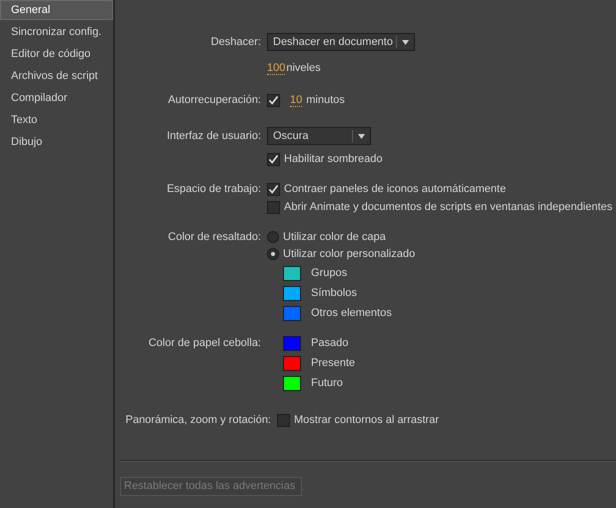  I want to click on number-field: 10, so click(296, 100).